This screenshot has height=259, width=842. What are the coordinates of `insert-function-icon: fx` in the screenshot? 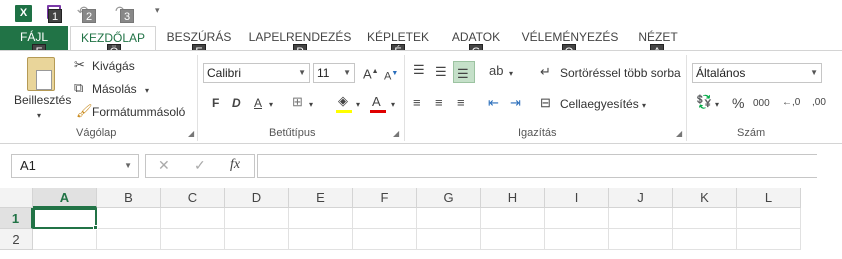 It's located at (235, 165).